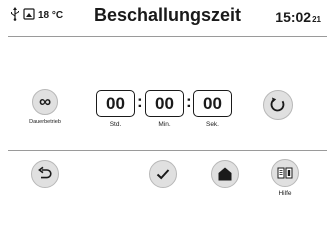 This screenshot has height=240, width=335. I want to click on header-divider, so click(167, 36).